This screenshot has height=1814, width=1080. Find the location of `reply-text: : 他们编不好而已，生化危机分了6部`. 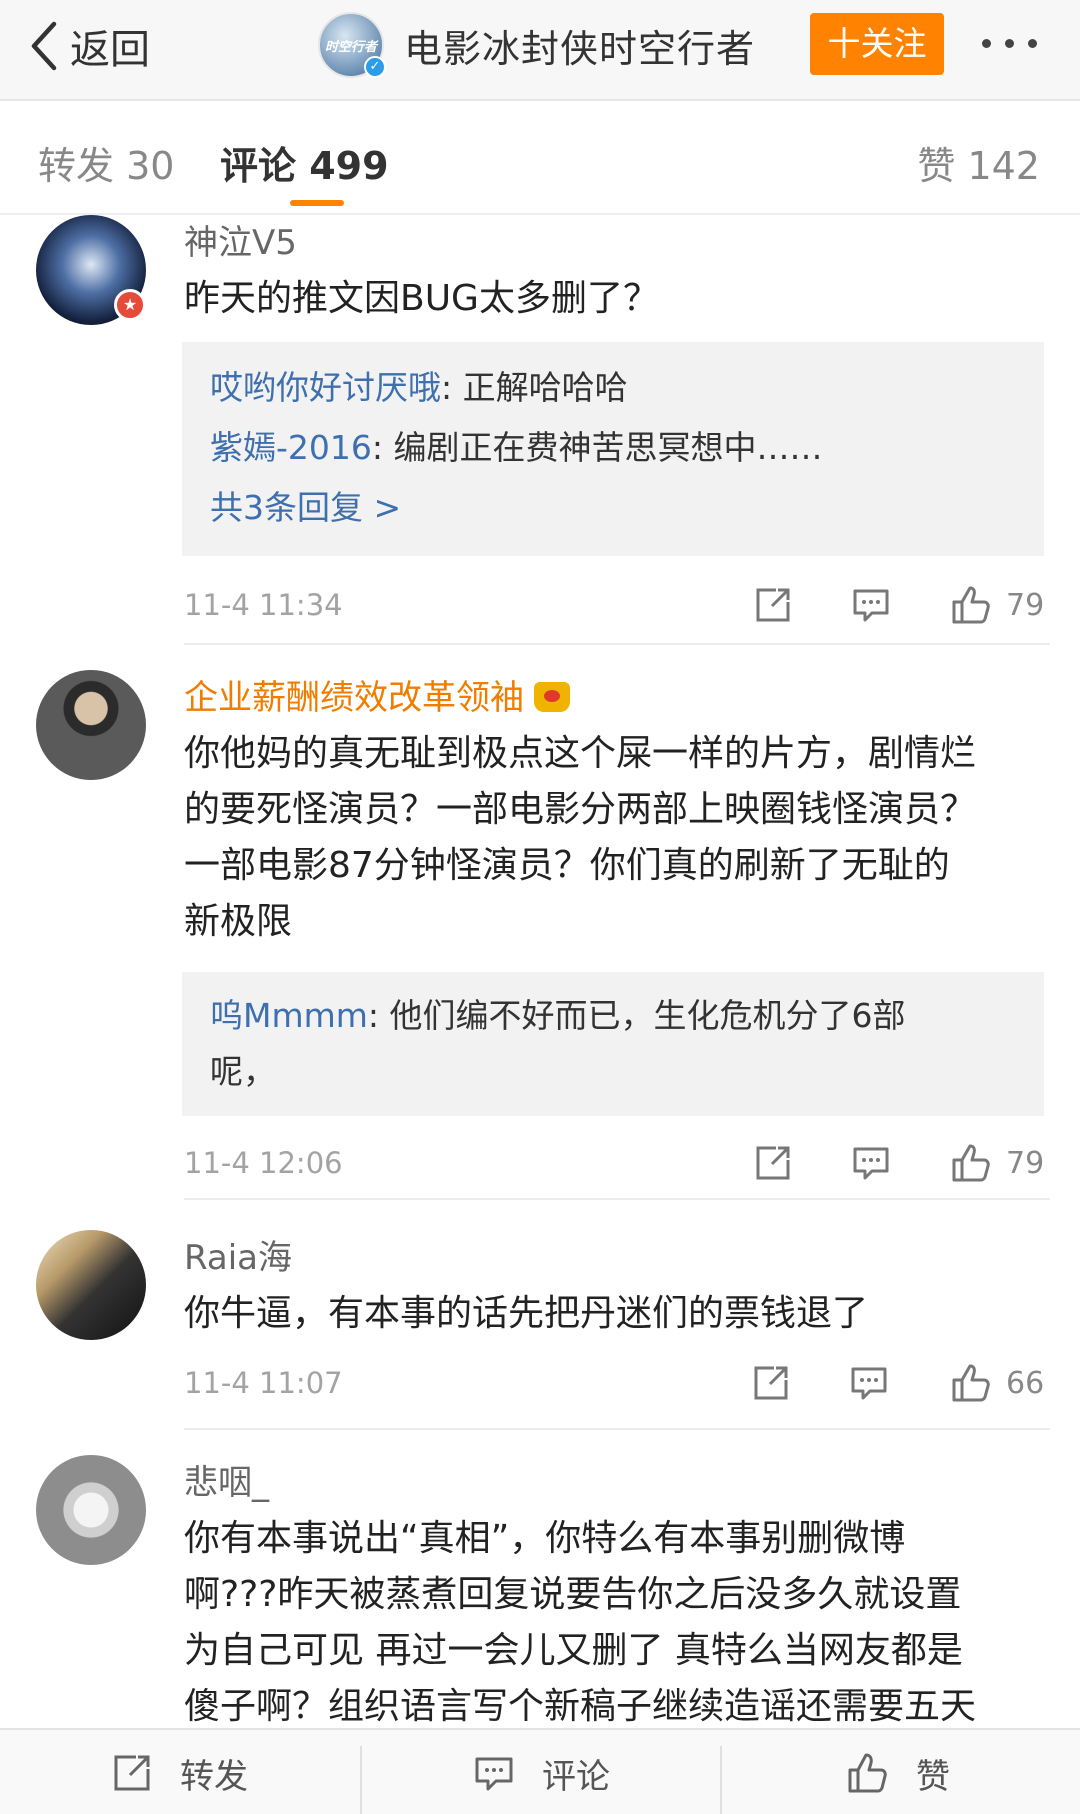

reply-text: : 他们编不好而已，生化危机分了6部 is located at coordinates (636, 1015).